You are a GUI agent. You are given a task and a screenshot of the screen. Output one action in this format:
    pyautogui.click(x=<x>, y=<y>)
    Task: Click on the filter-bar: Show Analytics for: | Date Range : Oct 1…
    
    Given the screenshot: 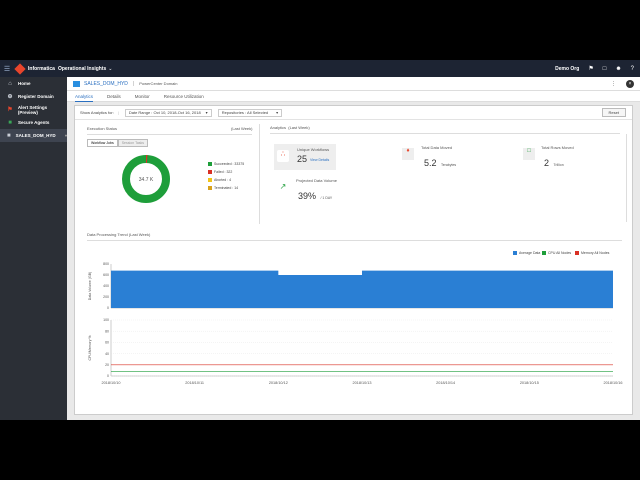 What is the action you would take?
    pyautogui.click(x=353, y=113)
    